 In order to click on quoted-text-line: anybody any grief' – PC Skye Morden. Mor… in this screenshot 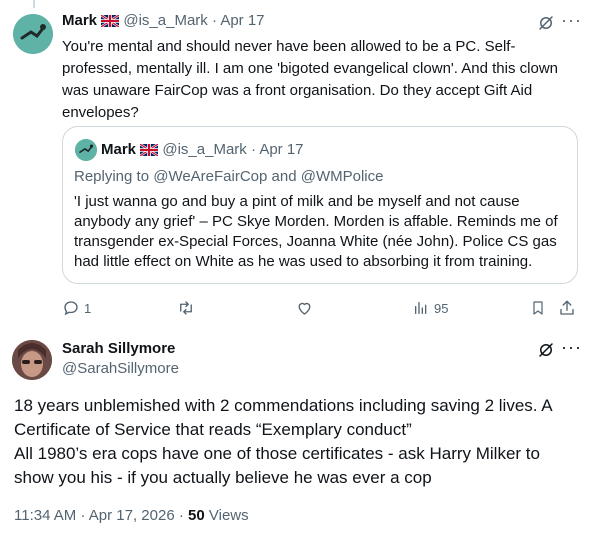, I will do `click(316, 221)`.